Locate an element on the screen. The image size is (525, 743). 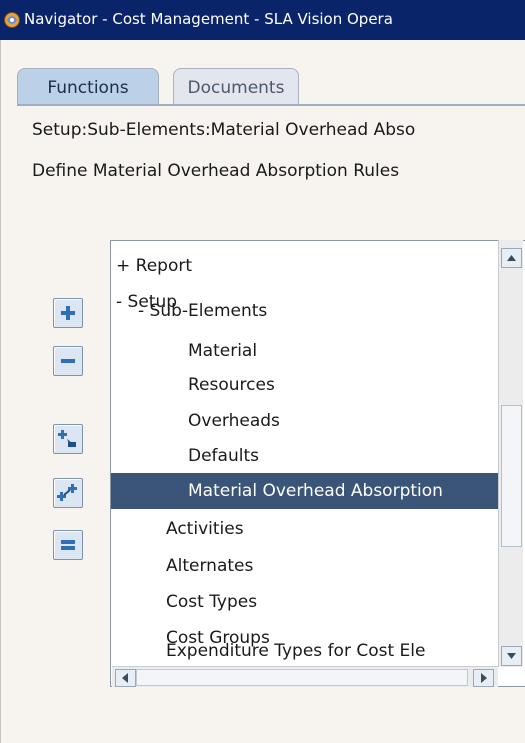
collapse-all-button is located at coordinates (68, 545).